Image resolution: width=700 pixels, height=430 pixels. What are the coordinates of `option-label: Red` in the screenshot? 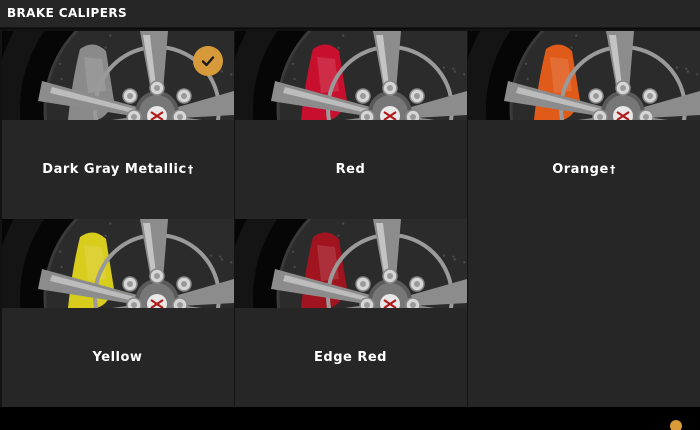 It's located at (351, 169).